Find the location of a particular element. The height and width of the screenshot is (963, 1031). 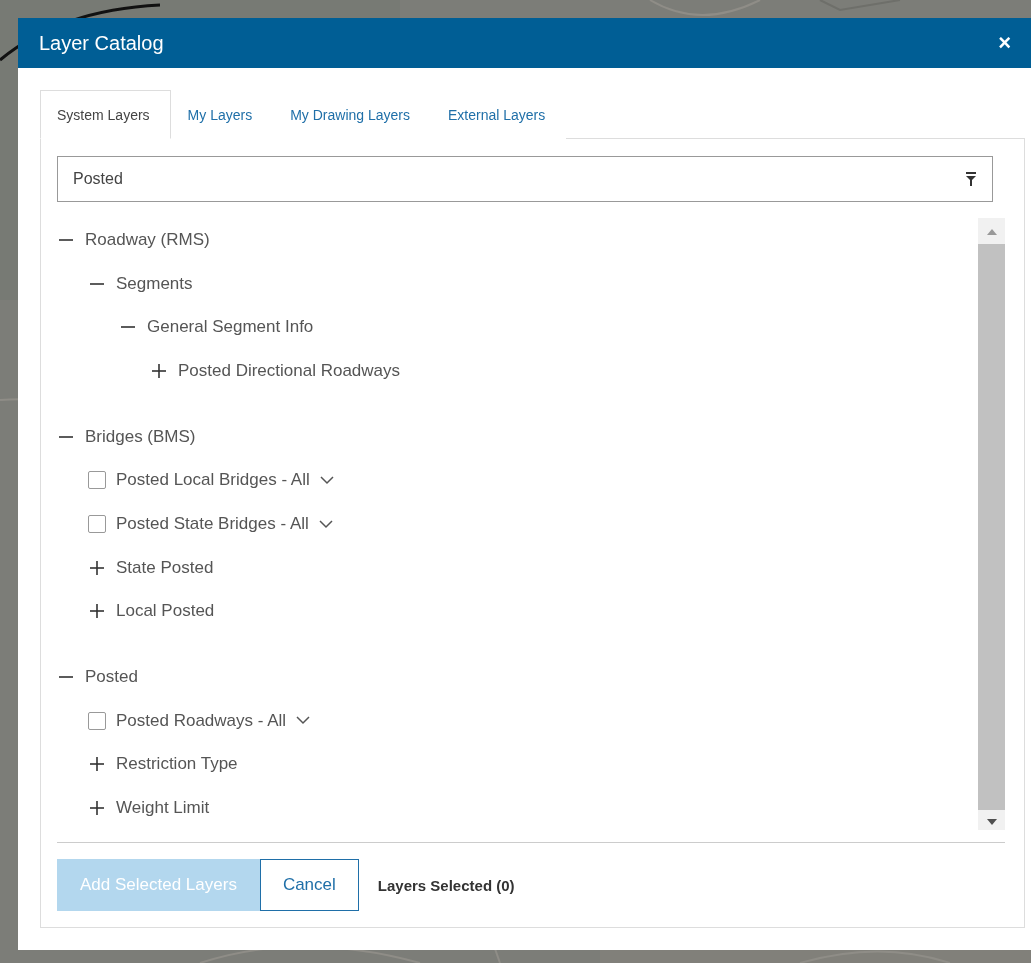

tab: System Layers is located at coordinates (105, 114).